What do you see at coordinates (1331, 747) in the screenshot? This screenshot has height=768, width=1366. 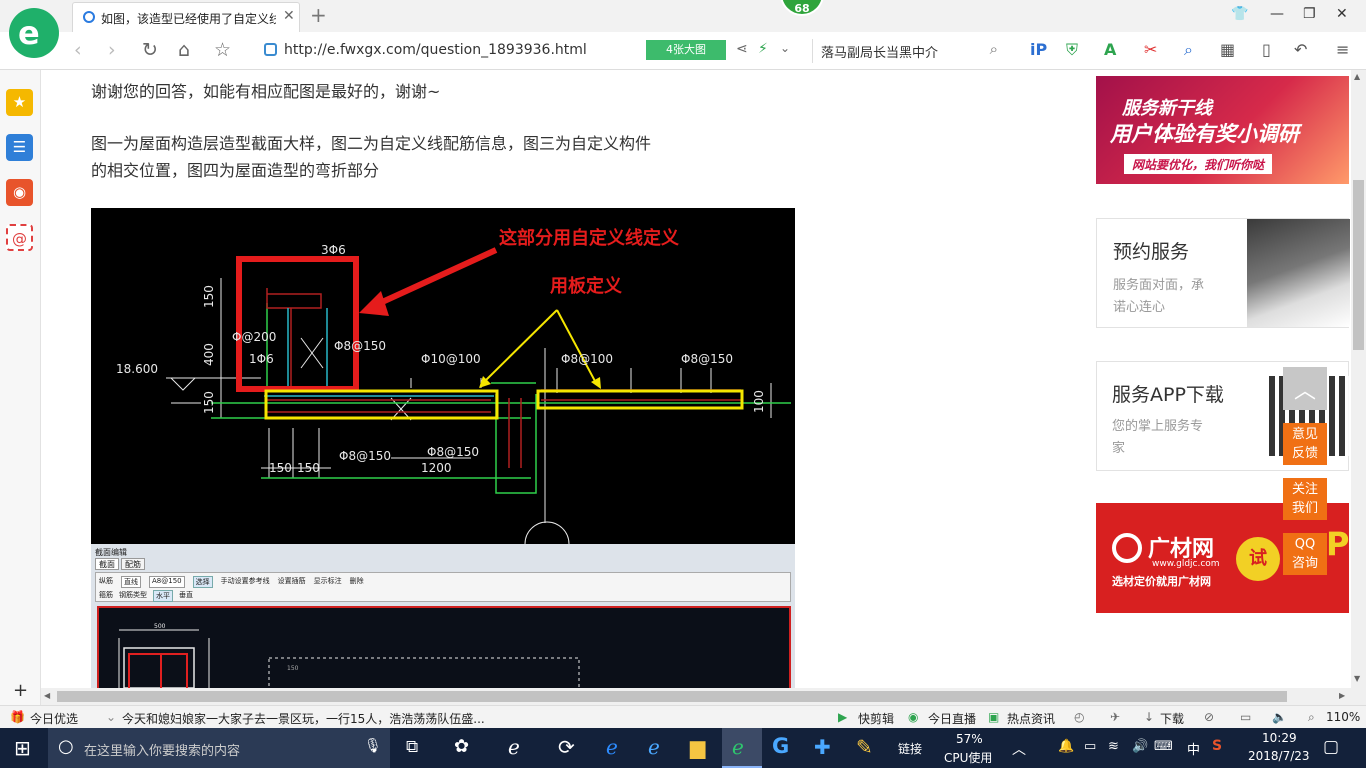 I see `notification-center-icon: ▢` at bounding box center [1331, 747].